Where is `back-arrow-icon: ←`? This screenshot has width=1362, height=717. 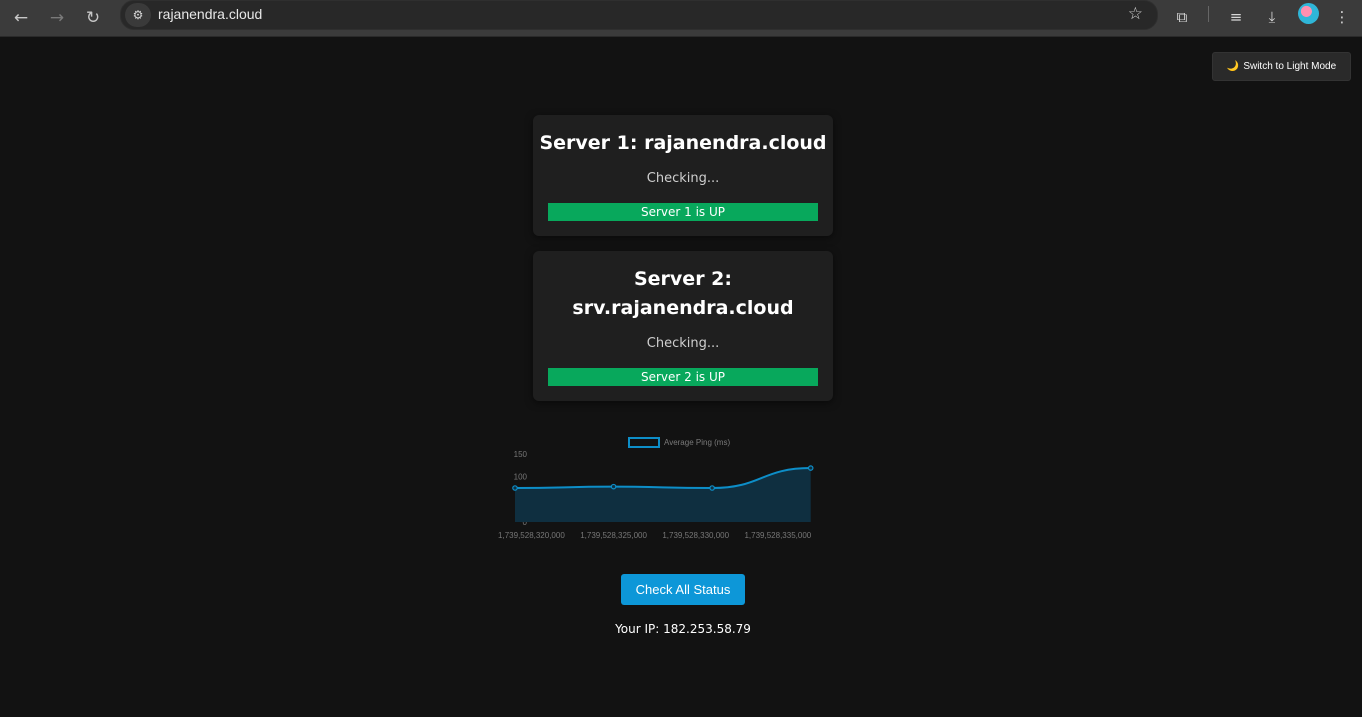 back-arrow-icon: ← is located at coordinates (21, 18).